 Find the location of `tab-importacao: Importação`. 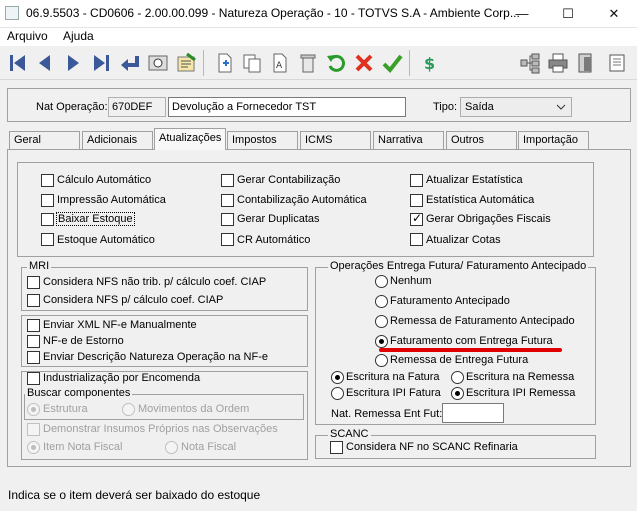

tab-importacao: Importação is located at coordinates (553, 140).